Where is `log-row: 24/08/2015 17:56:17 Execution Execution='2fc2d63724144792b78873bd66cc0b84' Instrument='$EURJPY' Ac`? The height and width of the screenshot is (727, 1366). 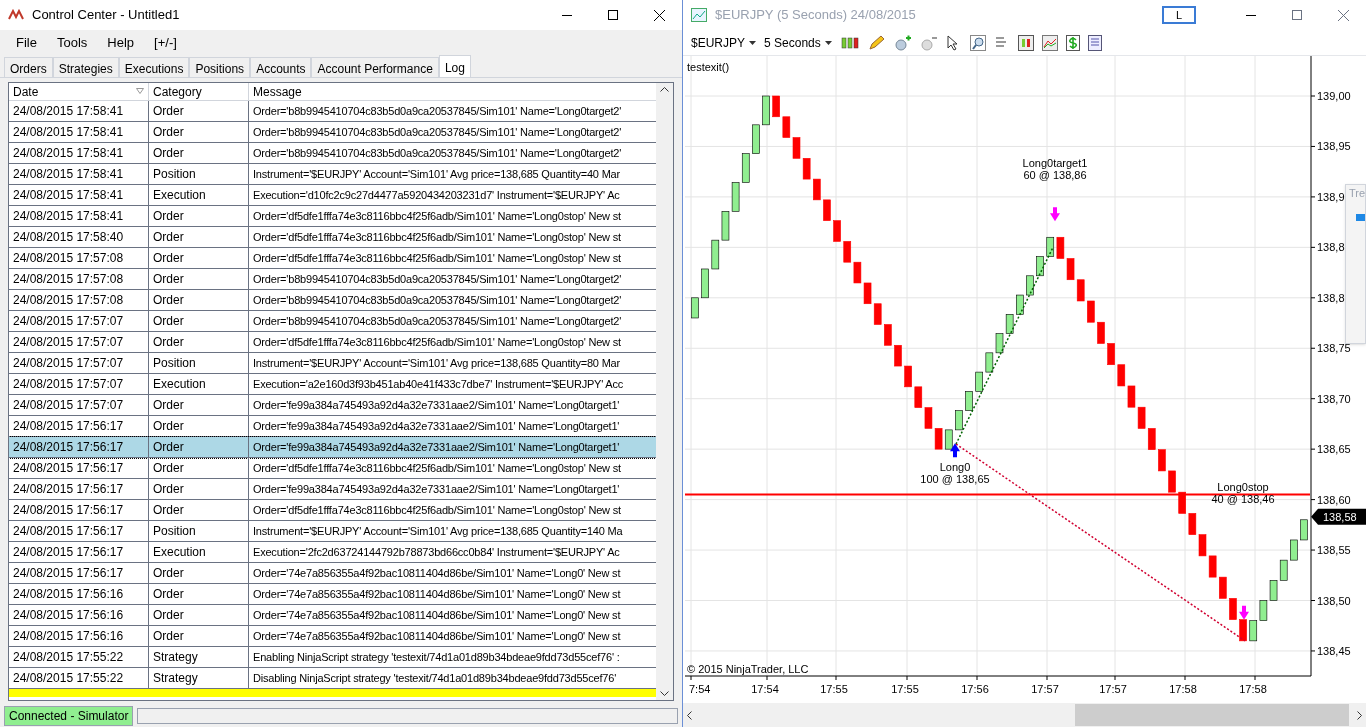
log-row: 24/08/2015 17:56:17 Execution Execution='2fc2d63724144792b78873bd66cc0b84' Instrument='$EURJPY' Ac is located at coordinates (332, 552).